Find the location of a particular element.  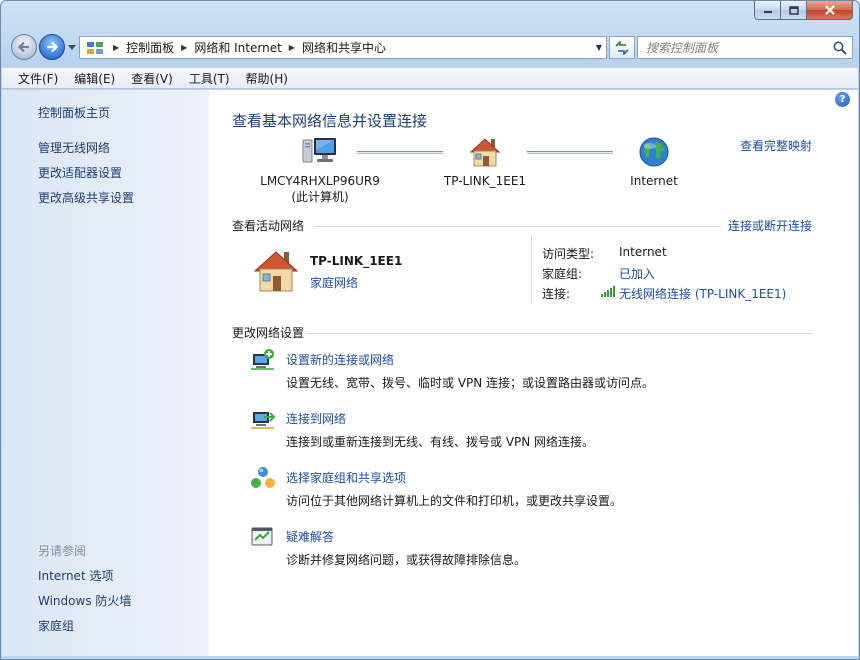

network-node-name: TP-LINK_1EE1 is located at coordinates (485, 181).